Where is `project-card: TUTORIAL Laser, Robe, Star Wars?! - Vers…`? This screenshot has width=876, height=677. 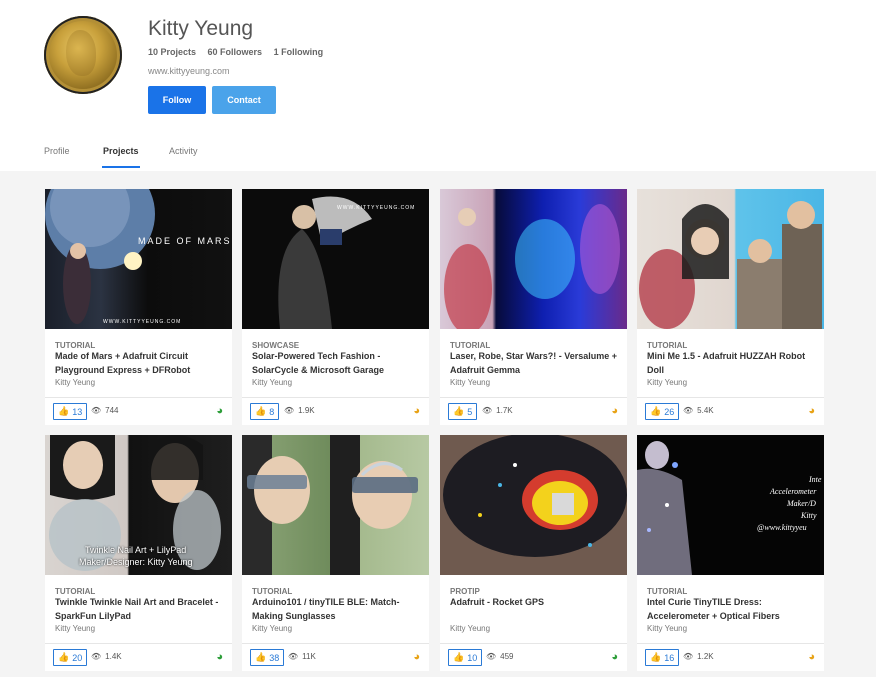
project-card: TUTORIAL Laser, Robe, Star Wars?! - Vers… is located at coordinates (533, 307).